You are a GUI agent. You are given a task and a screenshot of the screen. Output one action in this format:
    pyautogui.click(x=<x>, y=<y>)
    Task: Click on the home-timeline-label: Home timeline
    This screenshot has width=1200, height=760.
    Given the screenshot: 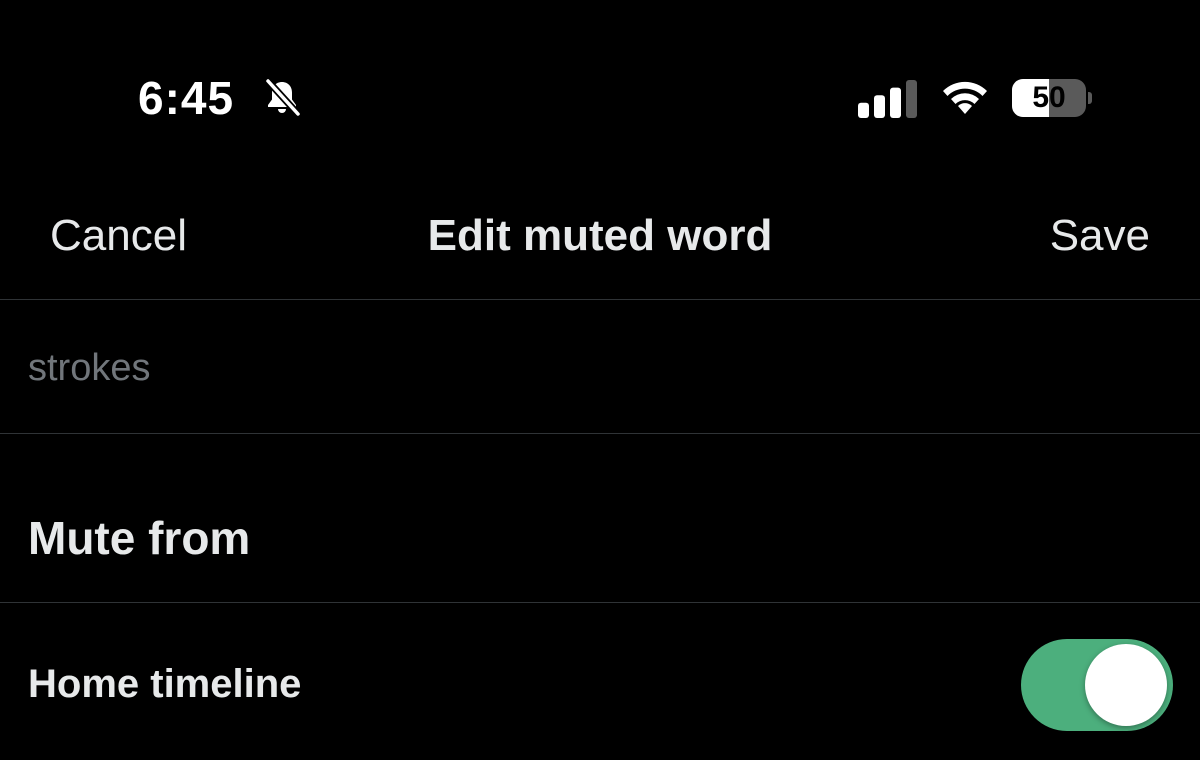 What is the action you would take?
    pyautogui.click(x=165, y=684)
    